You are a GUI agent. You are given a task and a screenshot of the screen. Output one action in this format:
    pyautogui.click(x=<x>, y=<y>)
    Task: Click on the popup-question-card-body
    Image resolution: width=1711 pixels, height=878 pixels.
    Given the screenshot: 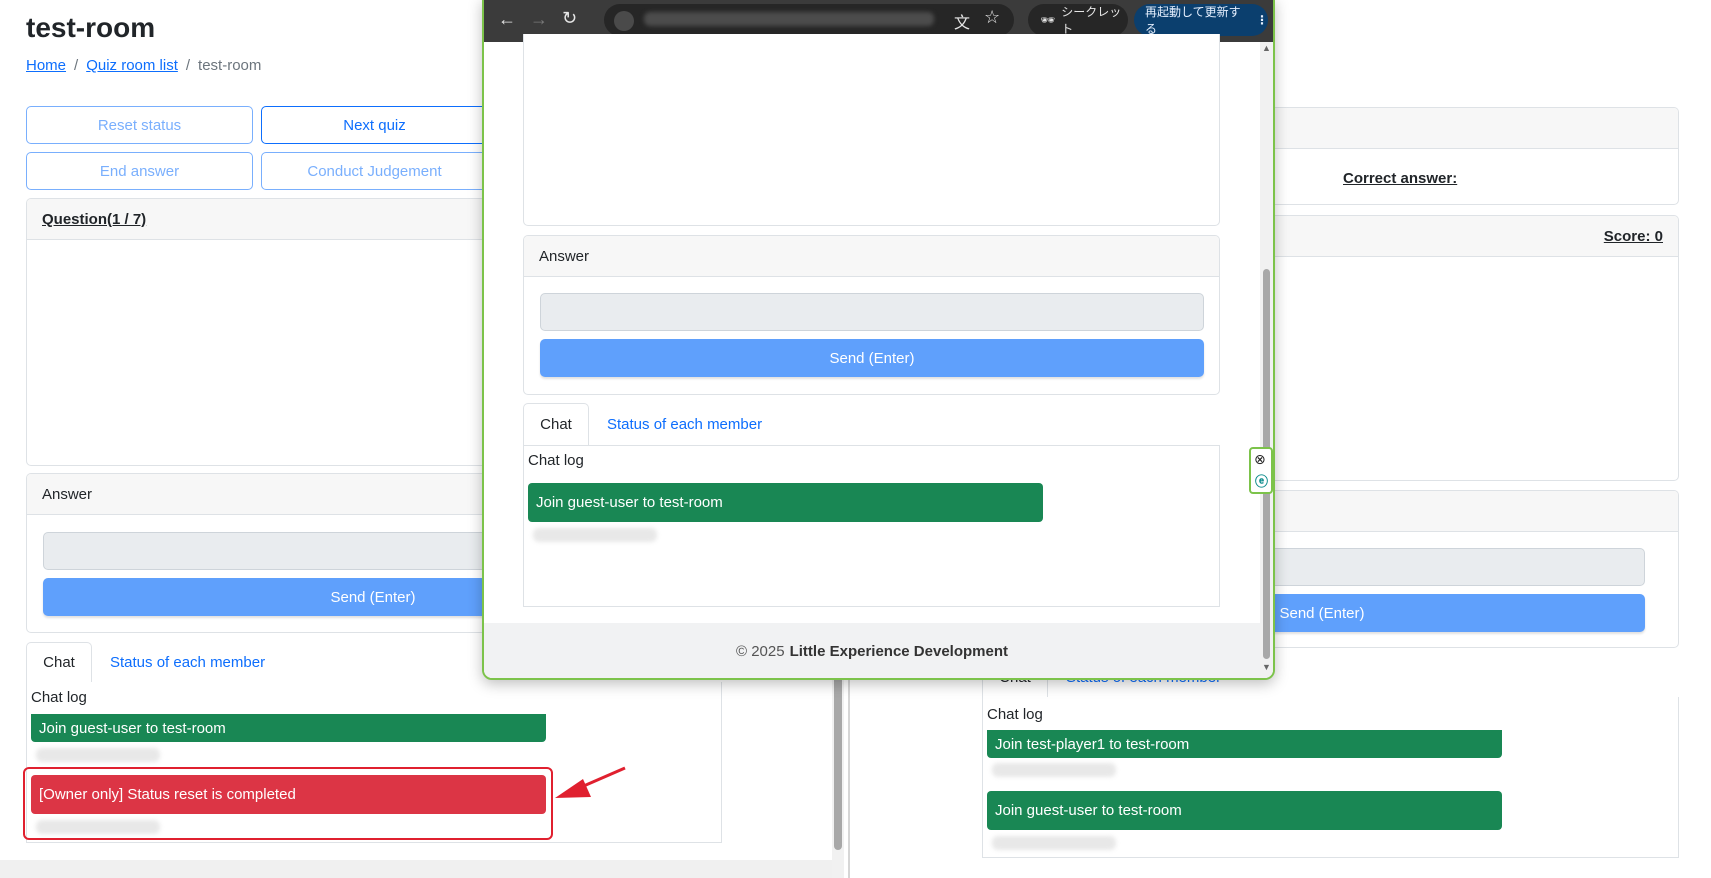 What is the action you would take?
    pyautogui.click(x=871, y=130)
    